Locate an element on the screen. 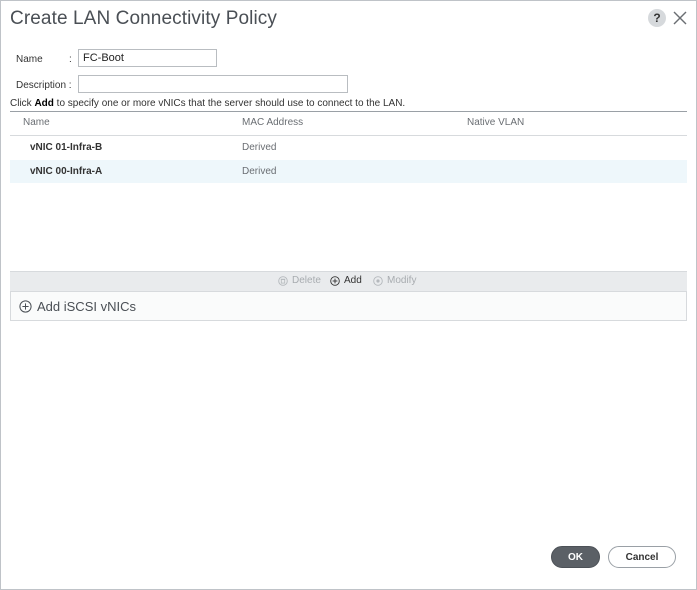 Image resolution: width=697 pixels, height=590 pixels. name-input is located at coordinates (147, 58).